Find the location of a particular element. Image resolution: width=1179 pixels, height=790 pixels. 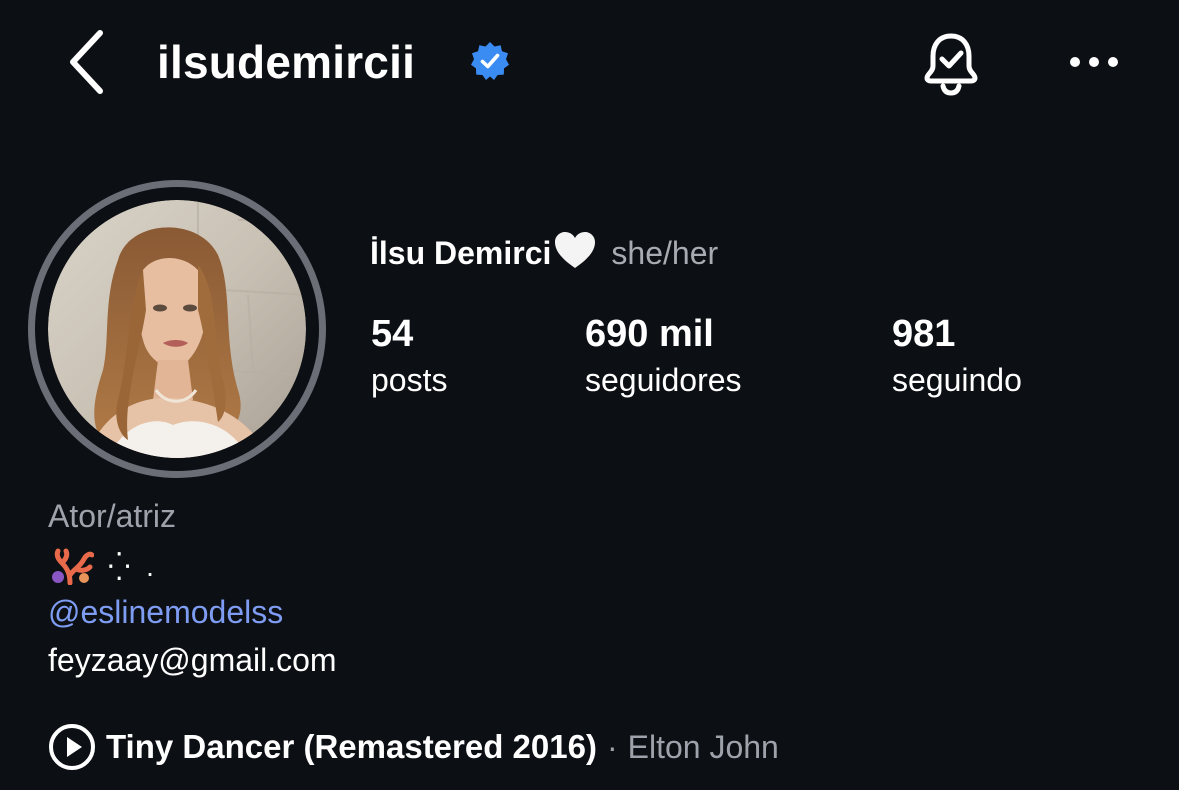

music-song-title: Tiny Dancer (Remastered 2016) is located at coordinates (351, 746).